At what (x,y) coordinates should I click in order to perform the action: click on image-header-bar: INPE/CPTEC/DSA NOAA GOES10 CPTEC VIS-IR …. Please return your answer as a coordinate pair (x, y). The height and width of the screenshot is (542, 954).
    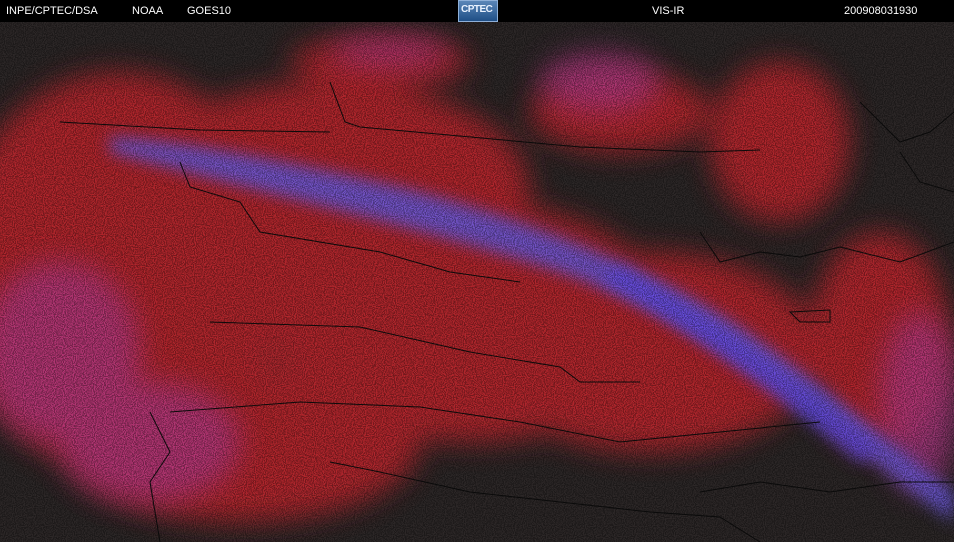
    Looking at the image, I should click on (477, 11).